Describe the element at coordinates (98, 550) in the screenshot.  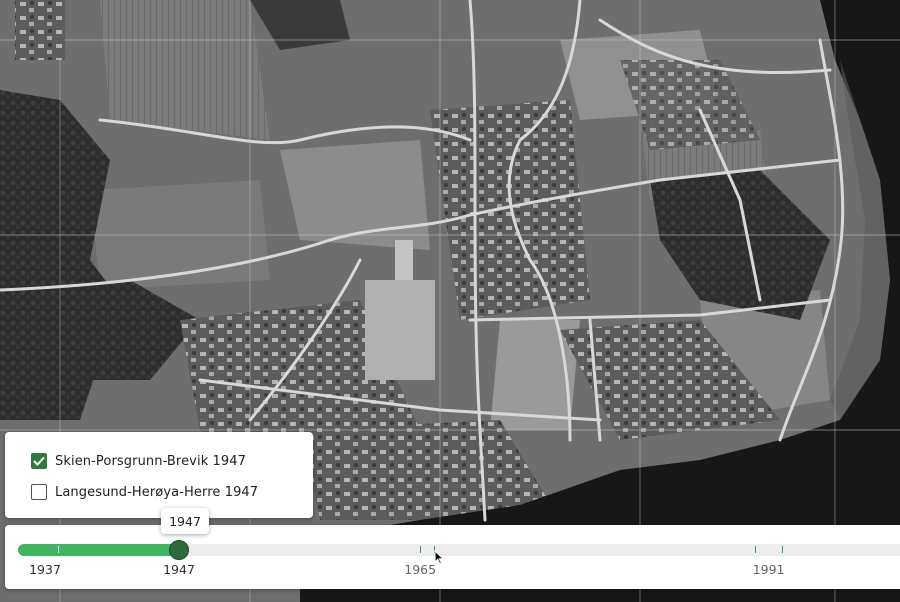
I see `timeline-fill` at that location.